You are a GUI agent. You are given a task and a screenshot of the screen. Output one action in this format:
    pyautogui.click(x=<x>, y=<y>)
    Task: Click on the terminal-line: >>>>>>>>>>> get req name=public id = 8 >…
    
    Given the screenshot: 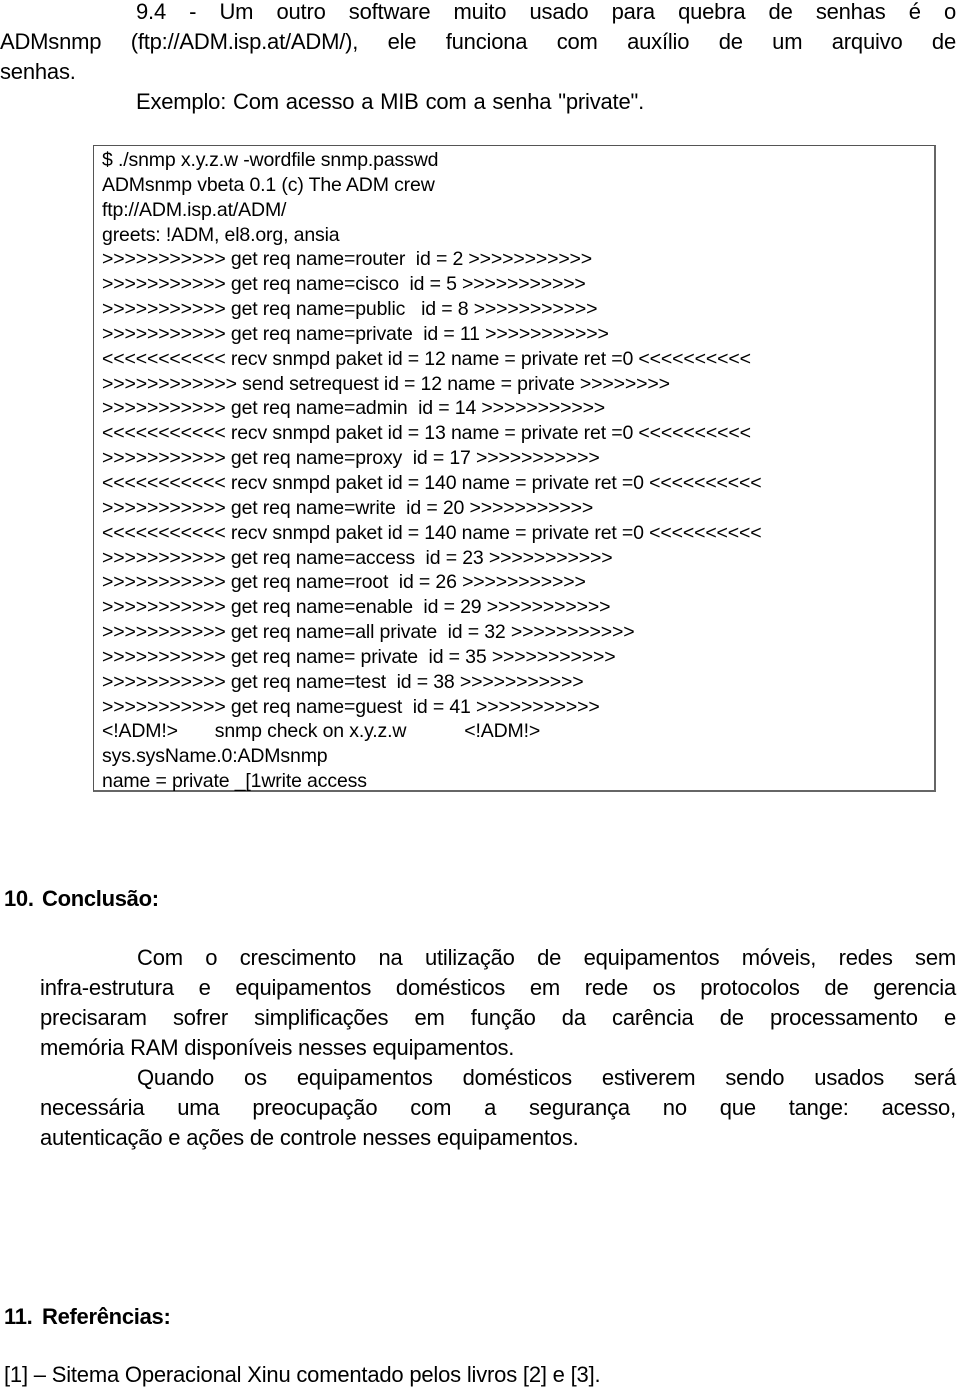 What is the action you would take?
    pyautogui.click(x=350, y=309)
    